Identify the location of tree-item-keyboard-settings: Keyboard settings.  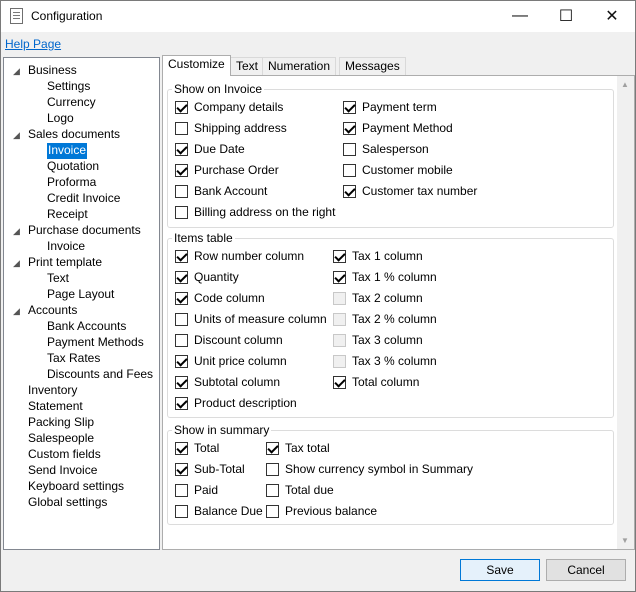
(76, 487).